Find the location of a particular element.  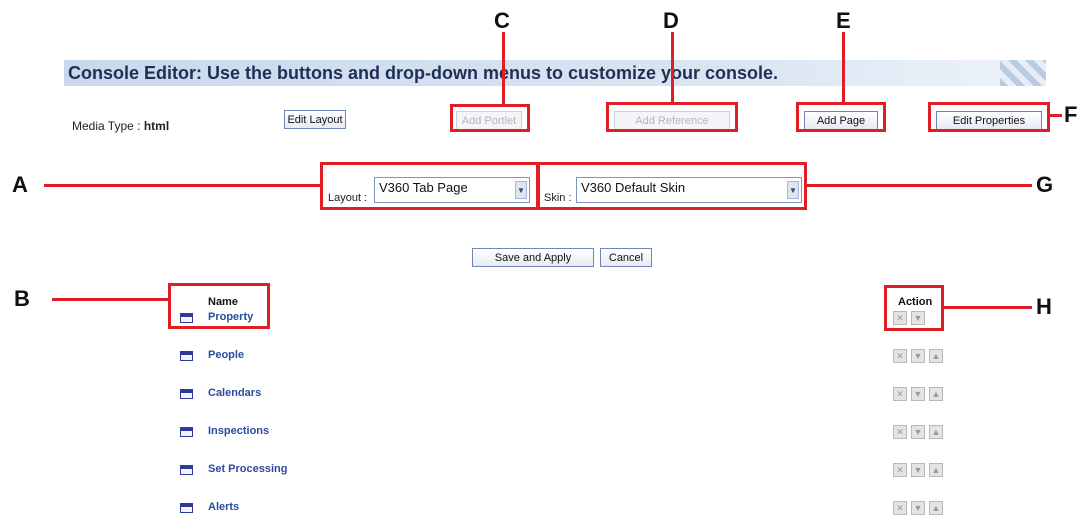

list-item: Calendars is located at coordinates (234, 393).